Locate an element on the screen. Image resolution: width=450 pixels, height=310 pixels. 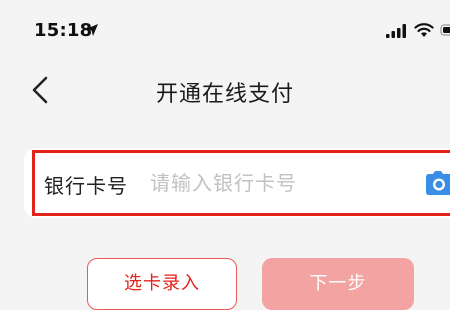
cellular-signal-icon is located at coordinates (396, 31).